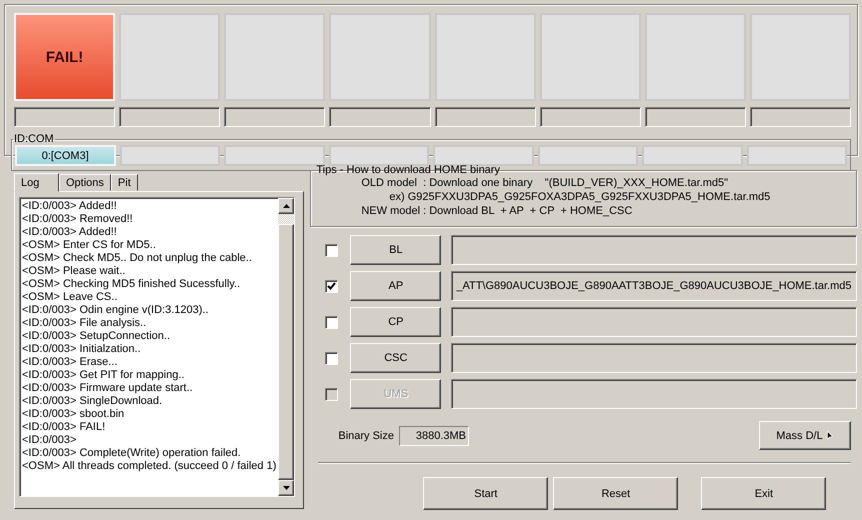 The image size is (862, 520). Describe the element at coordinates (50, 440) in the screenshot. I see `log-line: <ID:0/003>` at that location.